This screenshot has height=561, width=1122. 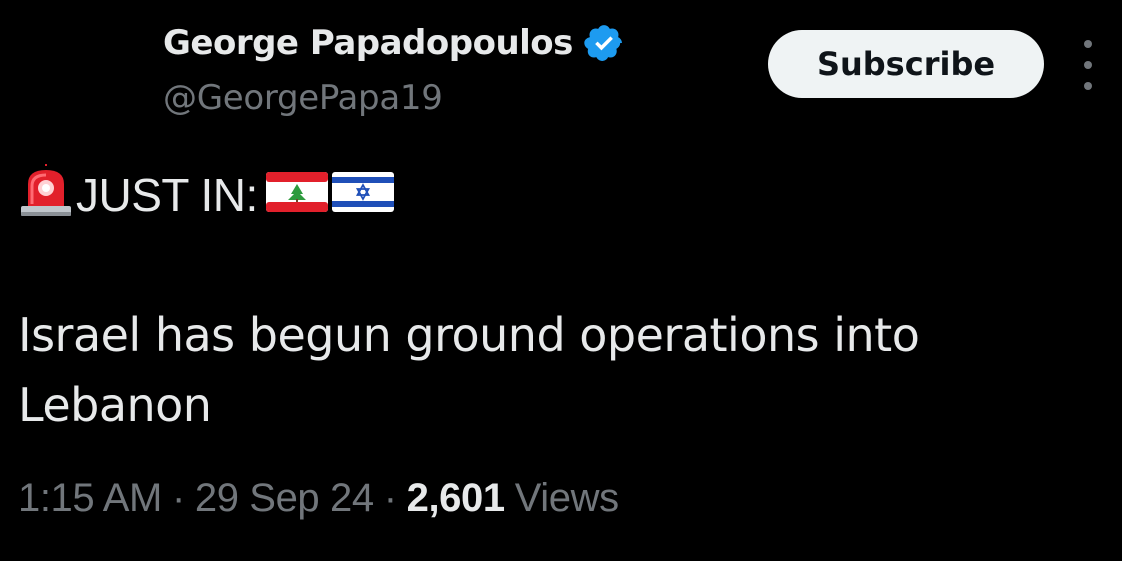 I want to click on subscribe-button: Subscribe, so click(x=906, y=64).